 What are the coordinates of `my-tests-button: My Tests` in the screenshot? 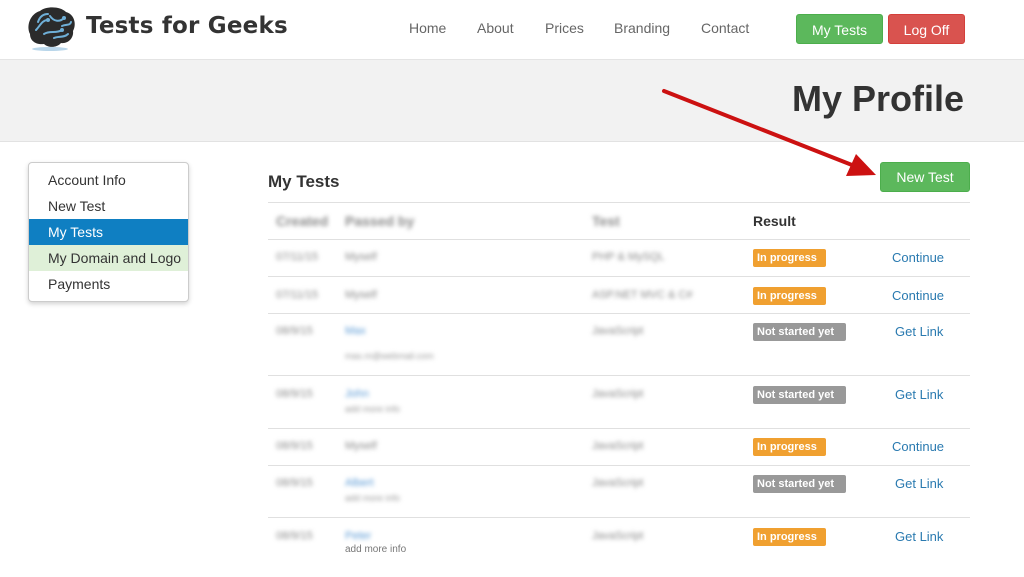 It's located at (839, 29).